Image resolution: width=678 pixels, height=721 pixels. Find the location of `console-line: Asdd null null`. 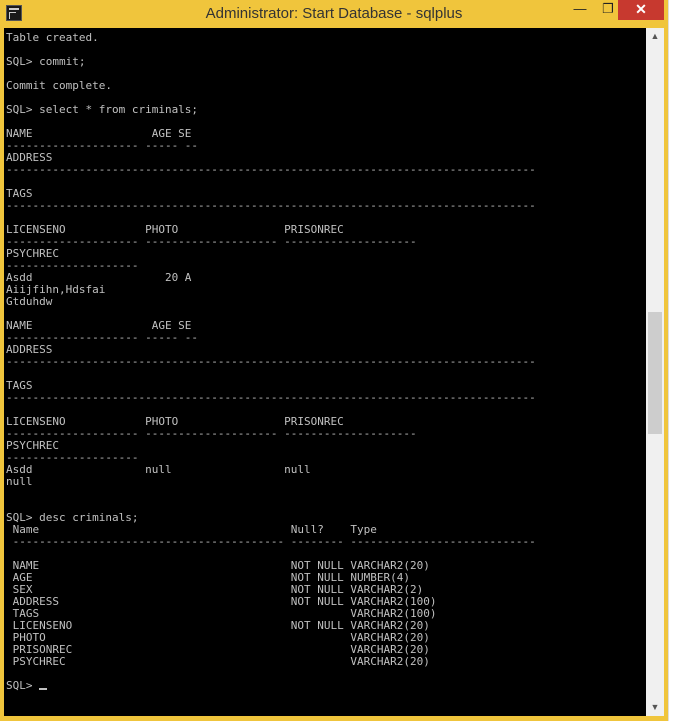

console-line: Asdd null null is located at coordinates (158, 469).